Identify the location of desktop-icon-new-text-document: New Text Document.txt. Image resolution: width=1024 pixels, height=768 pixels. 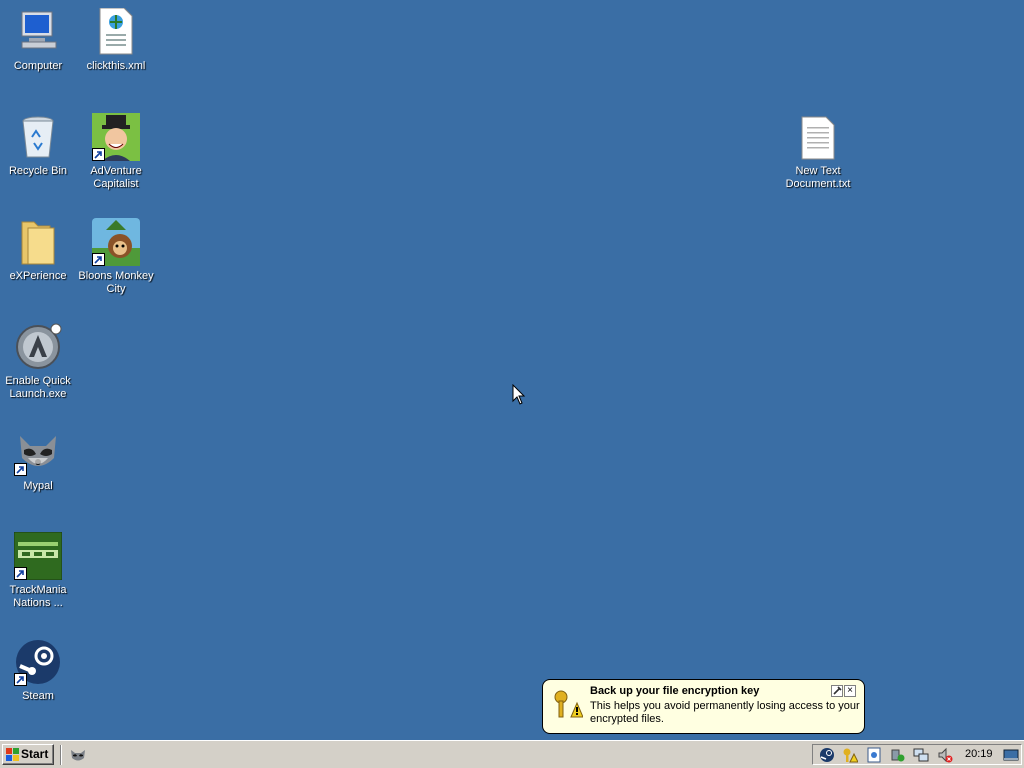
(818, 152).